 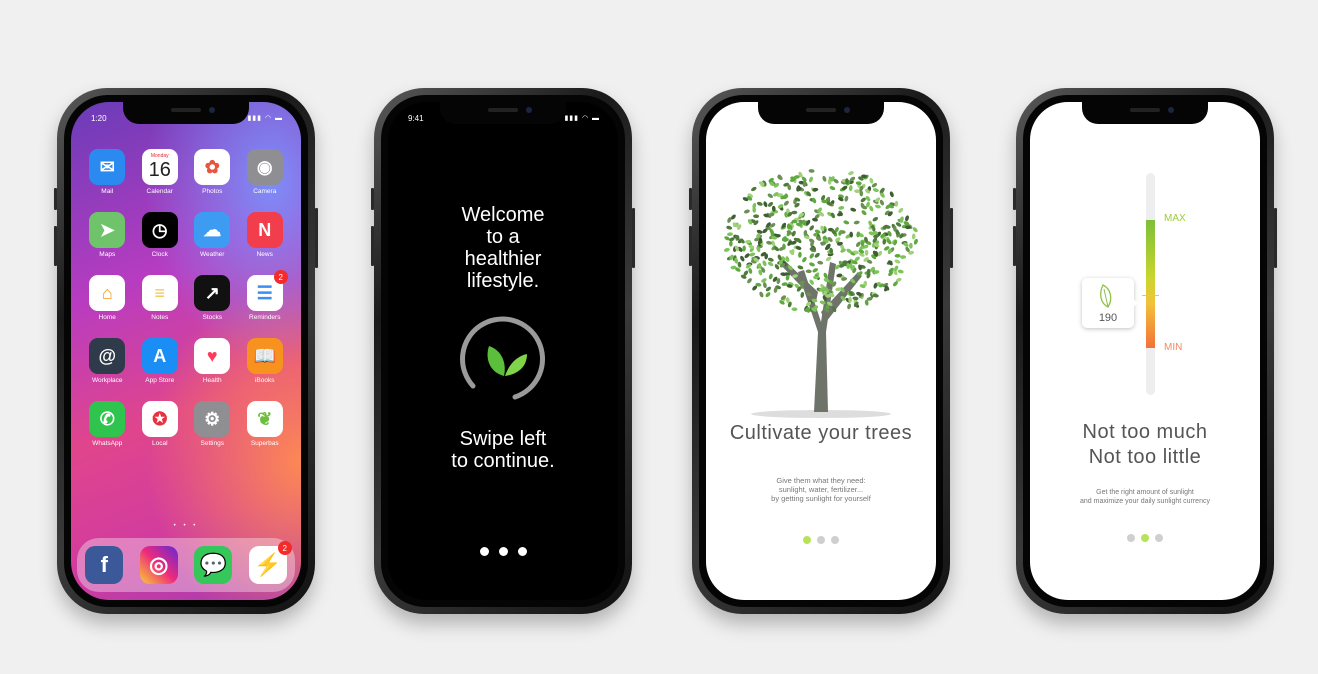 What do you see at coordinates (107, 293) in the screenshot?
I see `home-icon: ⌂` at bounding box center [107, 293].